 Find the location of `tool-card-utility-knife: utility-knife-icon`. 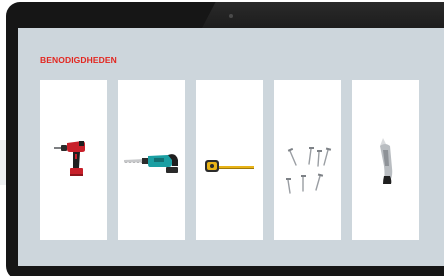

tool-card-utility-knife: utility-knife-icon is located at coordinates (385, 160).